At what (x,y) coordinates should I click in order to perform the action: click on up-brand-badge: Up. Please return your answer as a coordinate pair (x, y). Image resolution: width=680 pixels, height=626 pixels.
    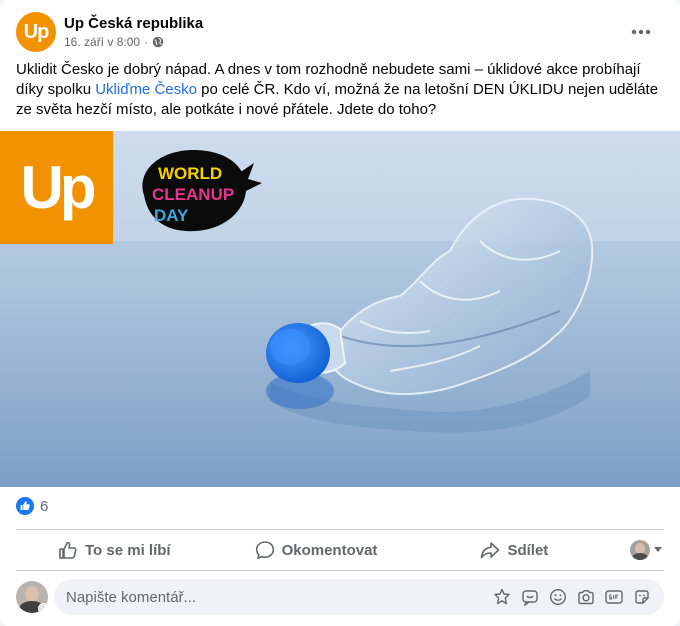
    Looking at the image, I should click on (56, 187).